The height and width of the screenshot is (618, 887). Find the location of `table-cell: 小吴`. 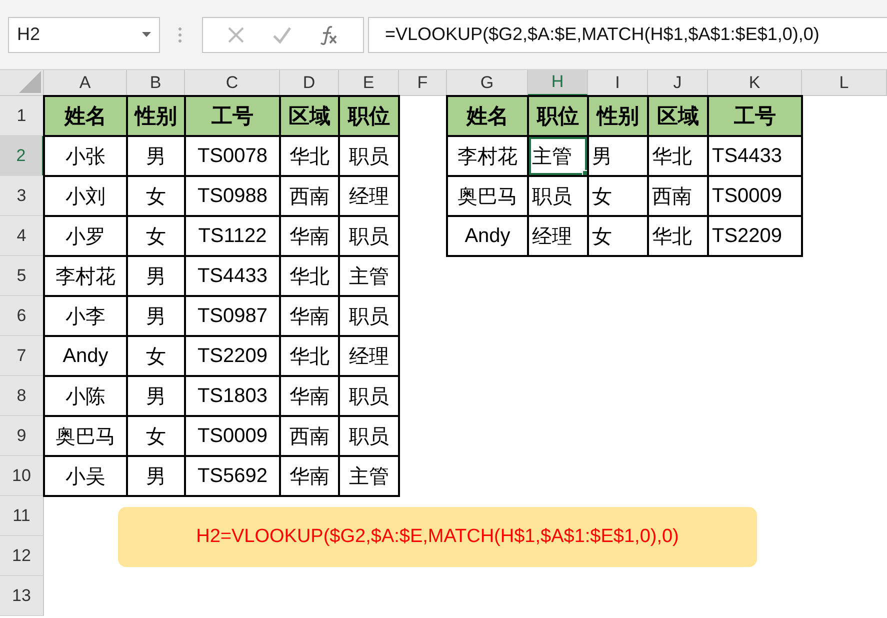

table-cell: 小吴 is located at coordinates (85, 476).